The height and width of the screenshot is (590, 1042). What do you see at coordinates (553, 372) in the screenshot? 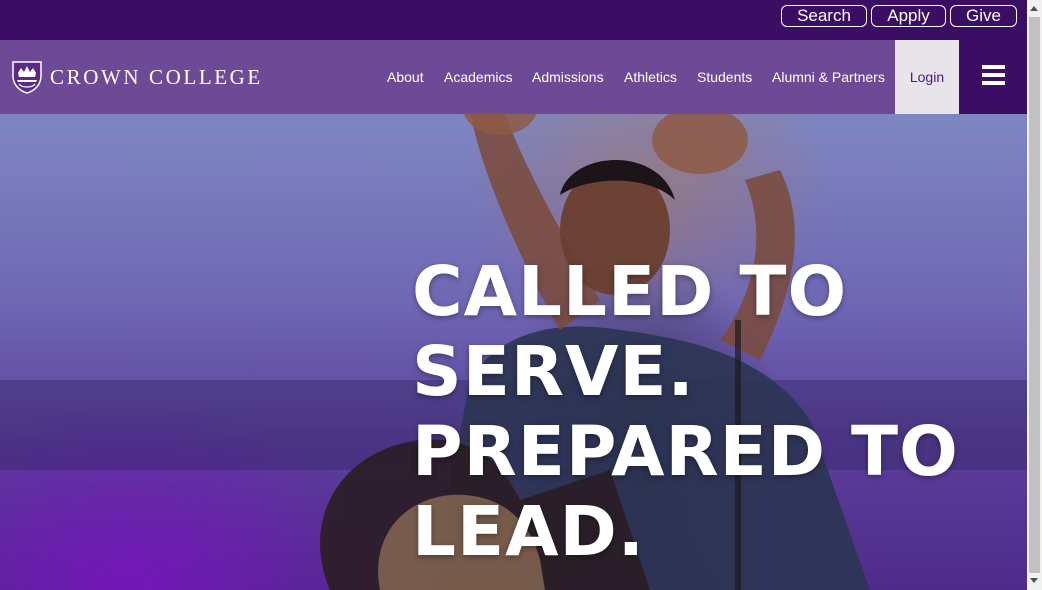
I see `headline-line: SERVE.` at bounding box center [553, 372].